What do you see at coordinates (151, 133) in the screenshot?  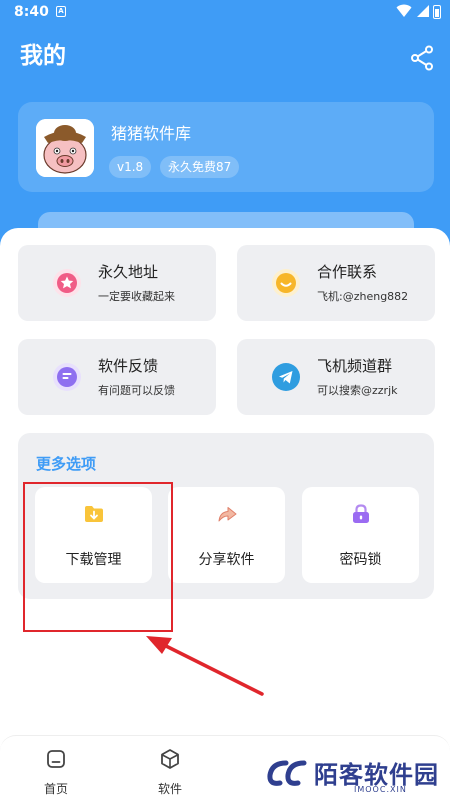 I see `app-name: 猪猪软件库` at bounding box center [151, 133].